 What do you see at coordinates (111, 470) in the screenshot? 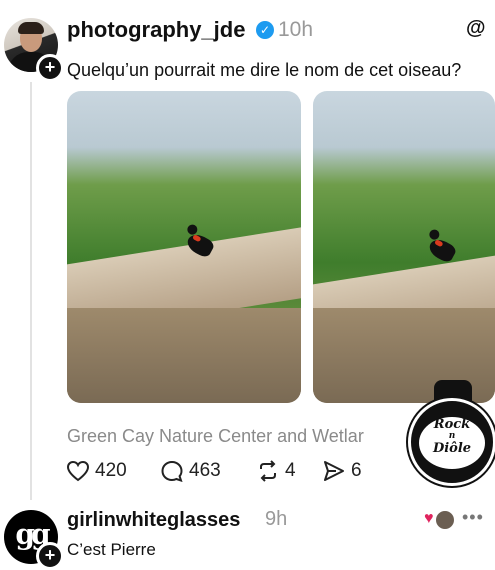
I see `like-count: 420` at bounding box center [111, 470].